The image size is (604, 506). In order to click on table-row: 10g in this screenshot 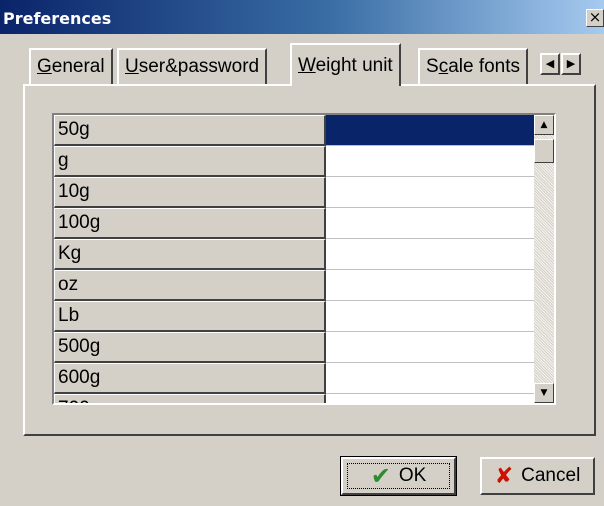, I will do `click(294, 192)`.